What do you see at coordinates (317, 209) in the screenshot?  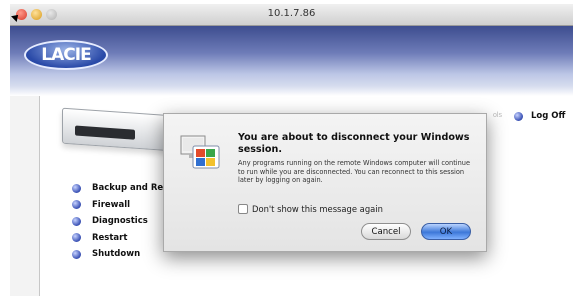 I see `dont-show-label: Don't show this message again` at bounding box center [317, 209].